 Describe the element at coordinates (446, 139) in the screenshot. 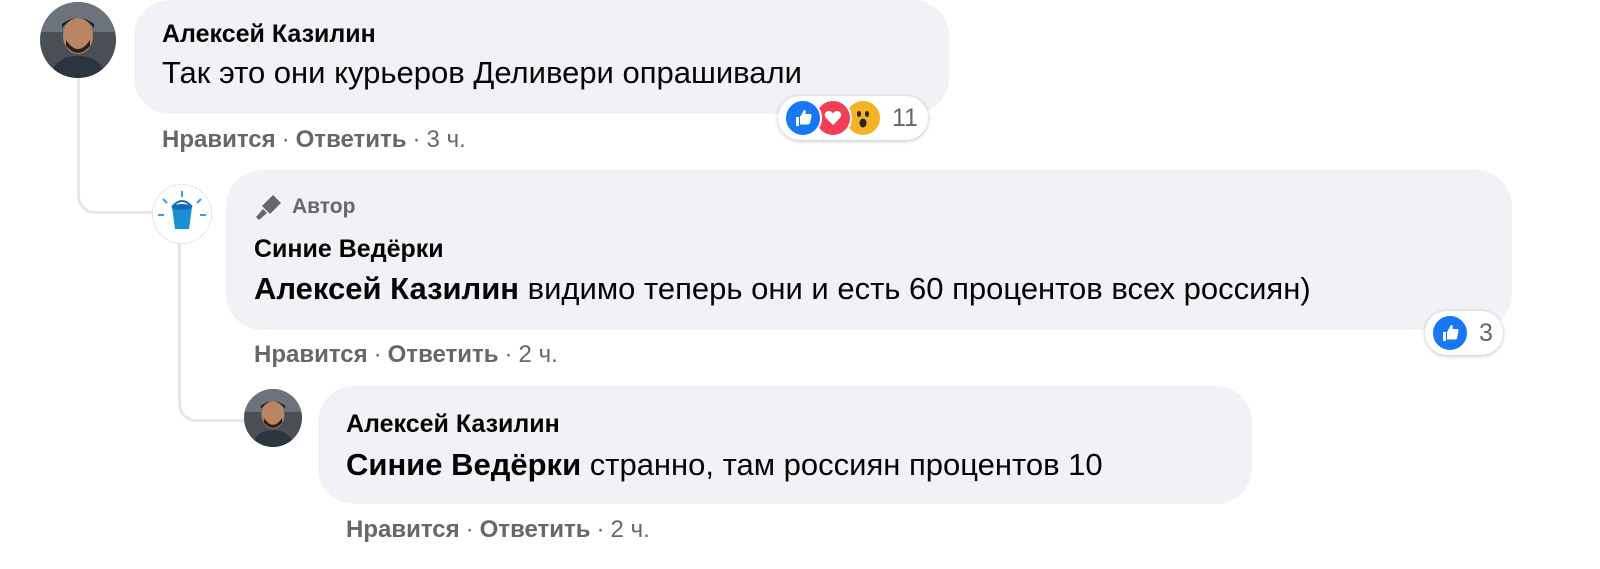

I see `comment-timestamp: 3 ч.` at that location.